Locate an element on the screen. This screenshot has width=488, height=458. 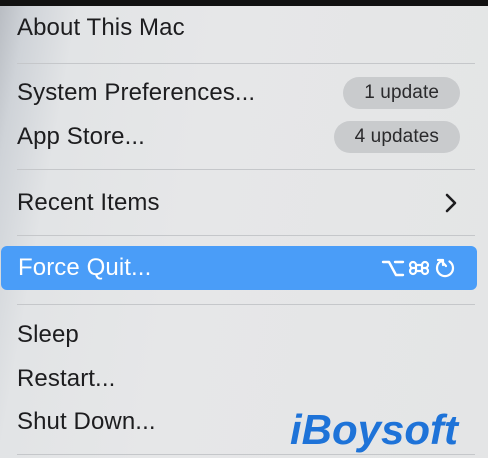
svg-text: iBoysoft is located at coordinates (375, 429).